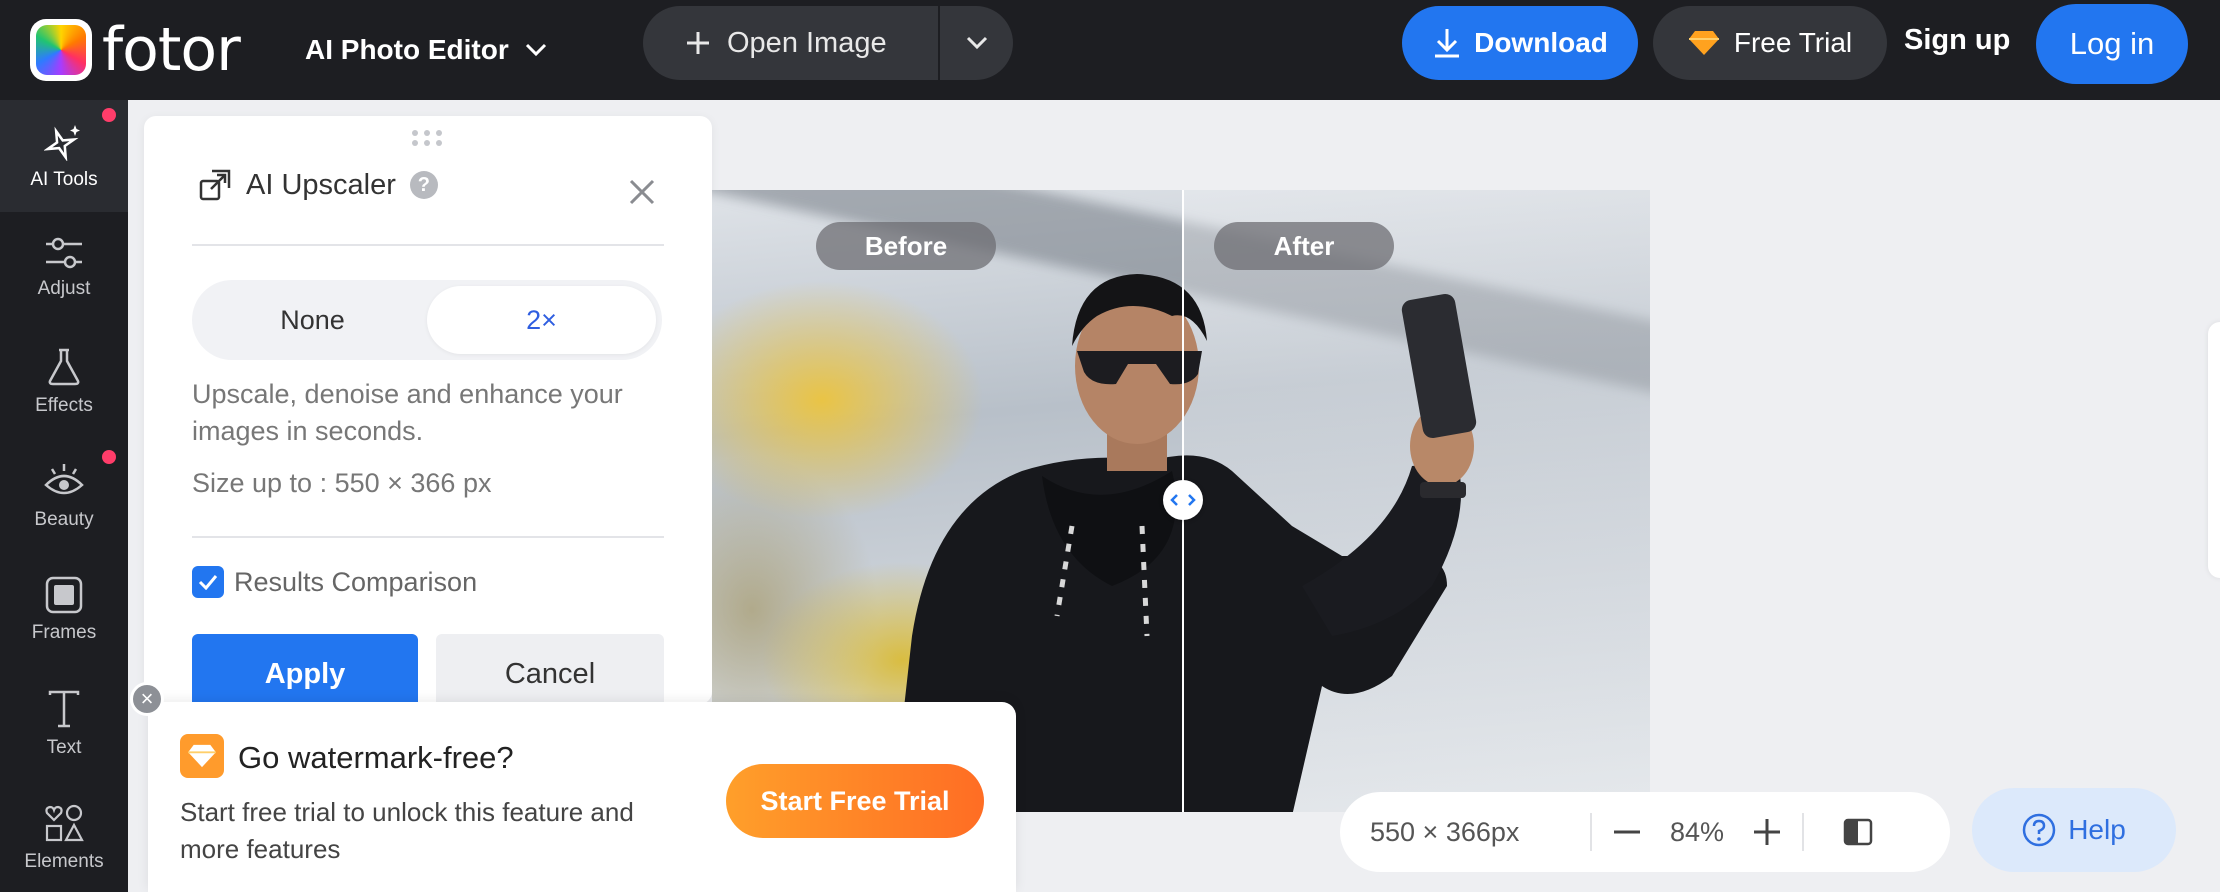 The image size is (2220, 892). I want to click on brand-name: fotor, so click(171, 50).